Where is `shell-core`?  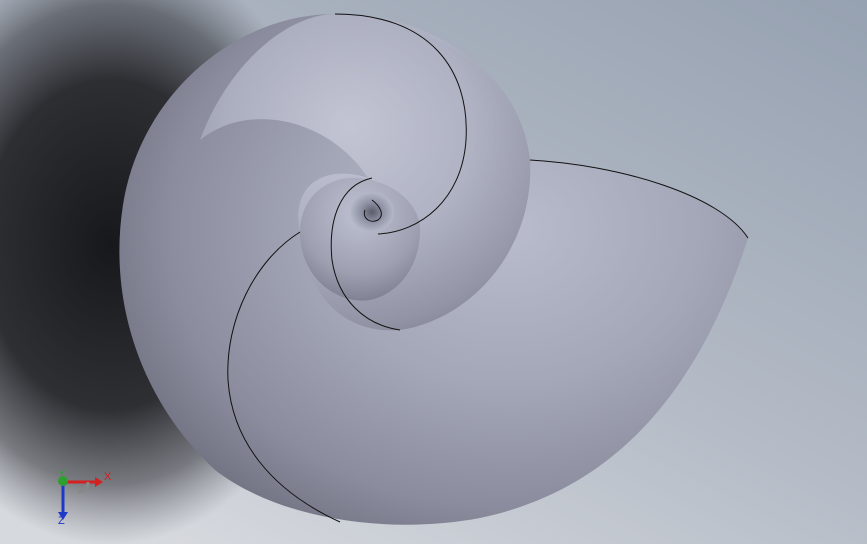 shell-core is located at coordinates (372, 212).